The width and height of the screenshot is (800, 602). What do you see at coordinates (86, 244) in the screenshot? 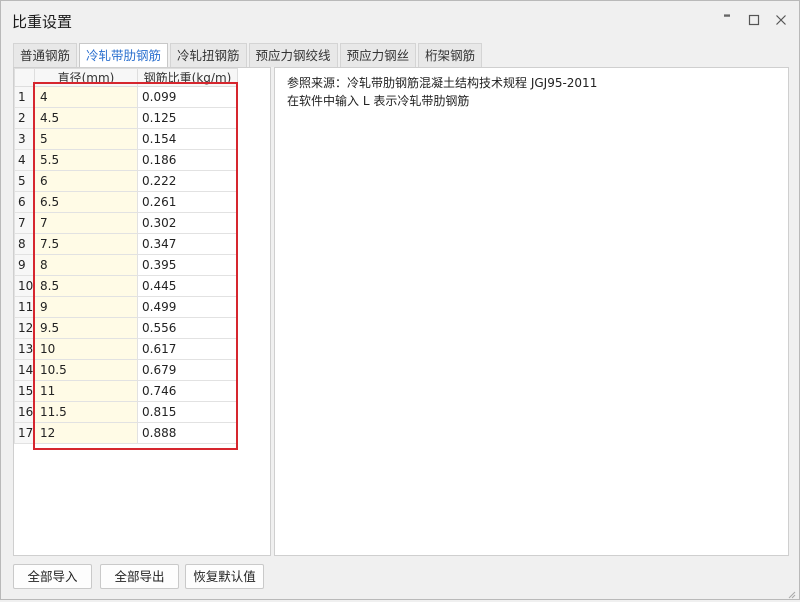
I see `diameter-cell: 7.5` at bounding box center [86, 244].